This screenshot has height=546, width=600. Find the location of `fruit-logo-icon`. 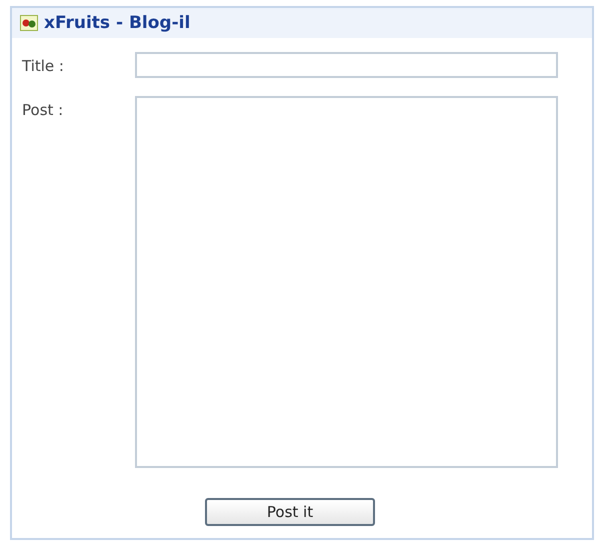

fruit-logo-icon is located at coordinates (29, 23).